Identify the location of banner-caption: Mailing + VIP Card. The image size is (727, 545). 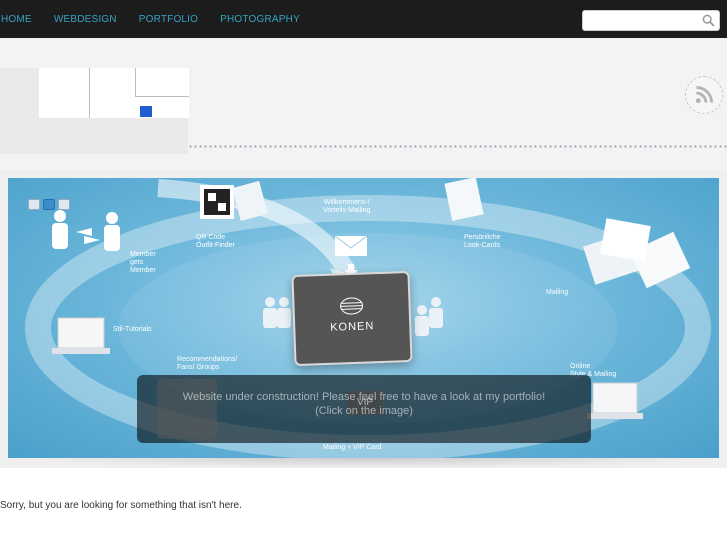
(352, 447).